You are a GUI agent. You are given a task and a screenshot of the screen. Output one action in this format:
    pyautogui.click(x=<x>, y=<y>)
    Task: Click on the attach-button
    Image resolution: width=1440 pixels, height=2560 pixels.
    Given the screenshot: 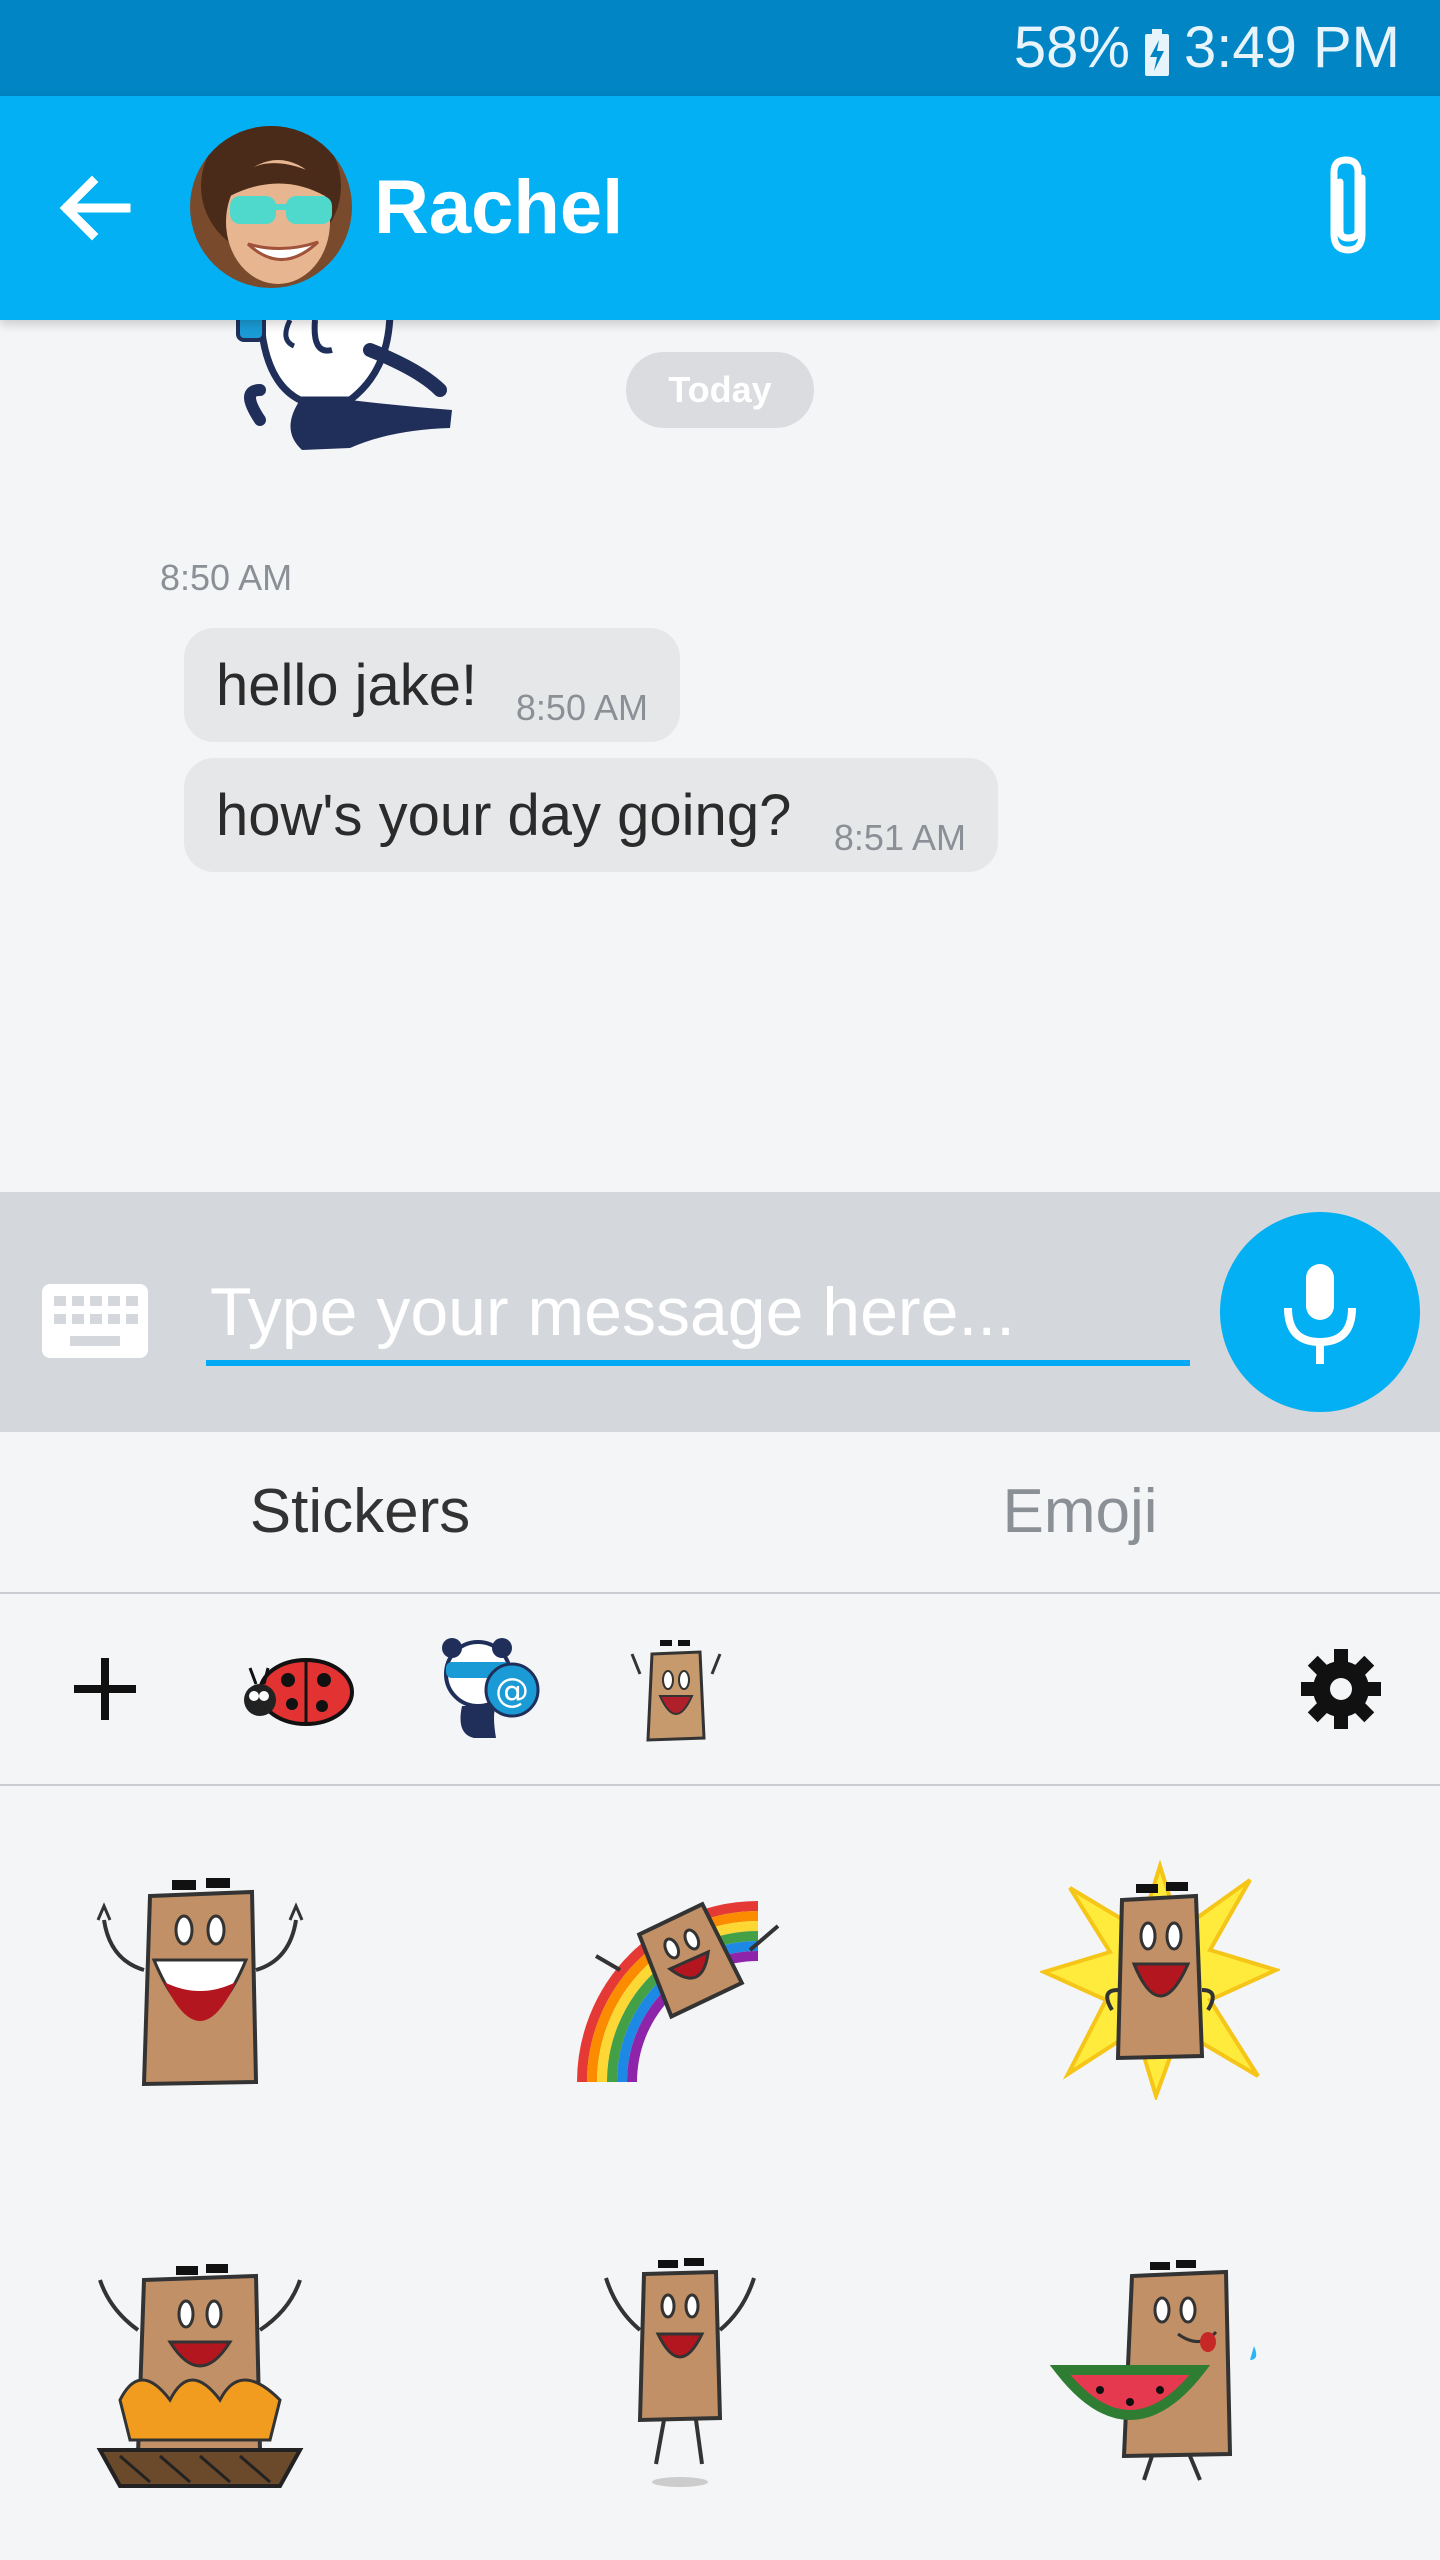 What is the action you would take?
    pyautogui.click(x=1350, y=208)
    